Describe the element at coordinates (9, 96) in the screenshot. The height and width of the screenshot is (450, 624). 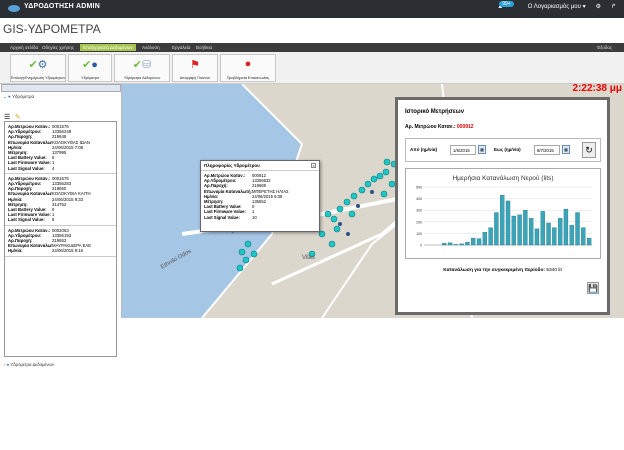
I see `person-icon: ●` at that location.